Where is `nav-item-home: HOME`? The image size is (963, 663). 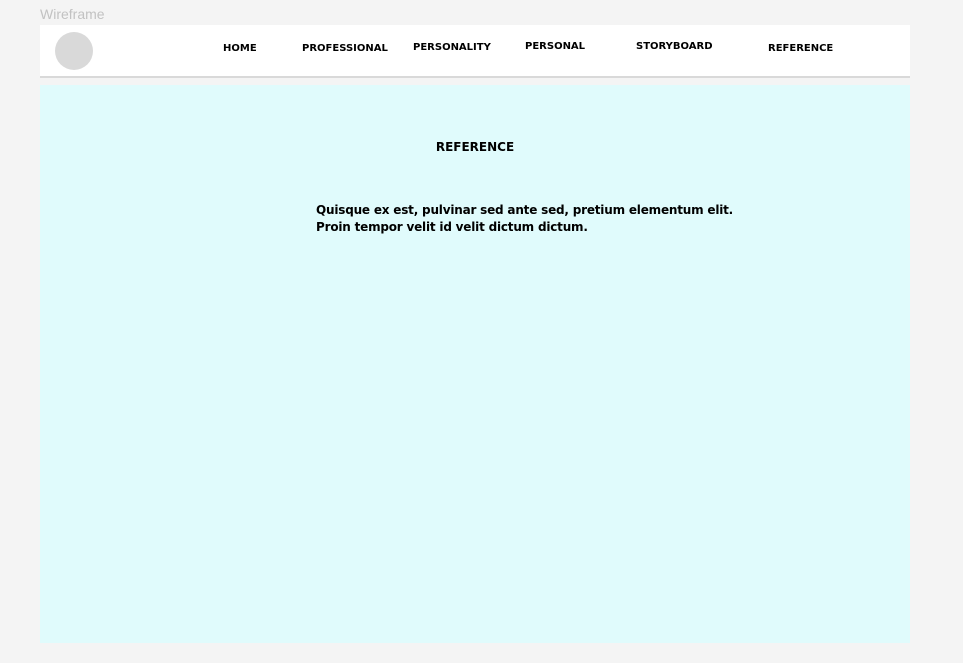
nav-item-home: HOME is located at coordinates (240, 49).